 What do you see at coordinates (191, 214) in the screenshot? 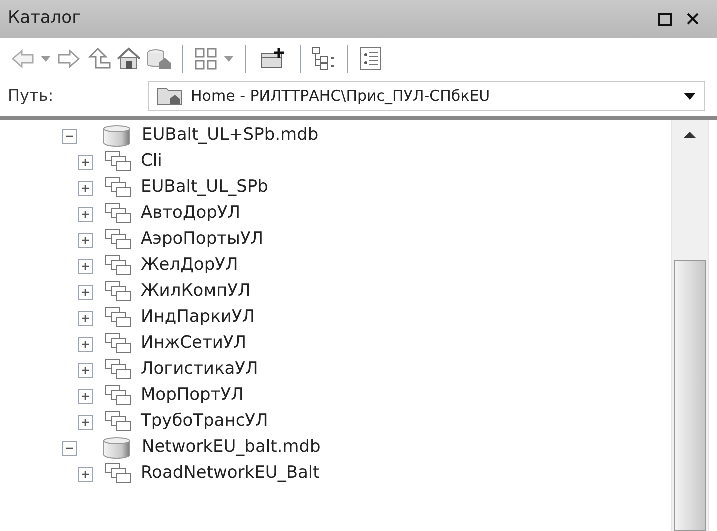
I see `tree-item: АвтоДорУЛ` at bounding box center [191, 214].